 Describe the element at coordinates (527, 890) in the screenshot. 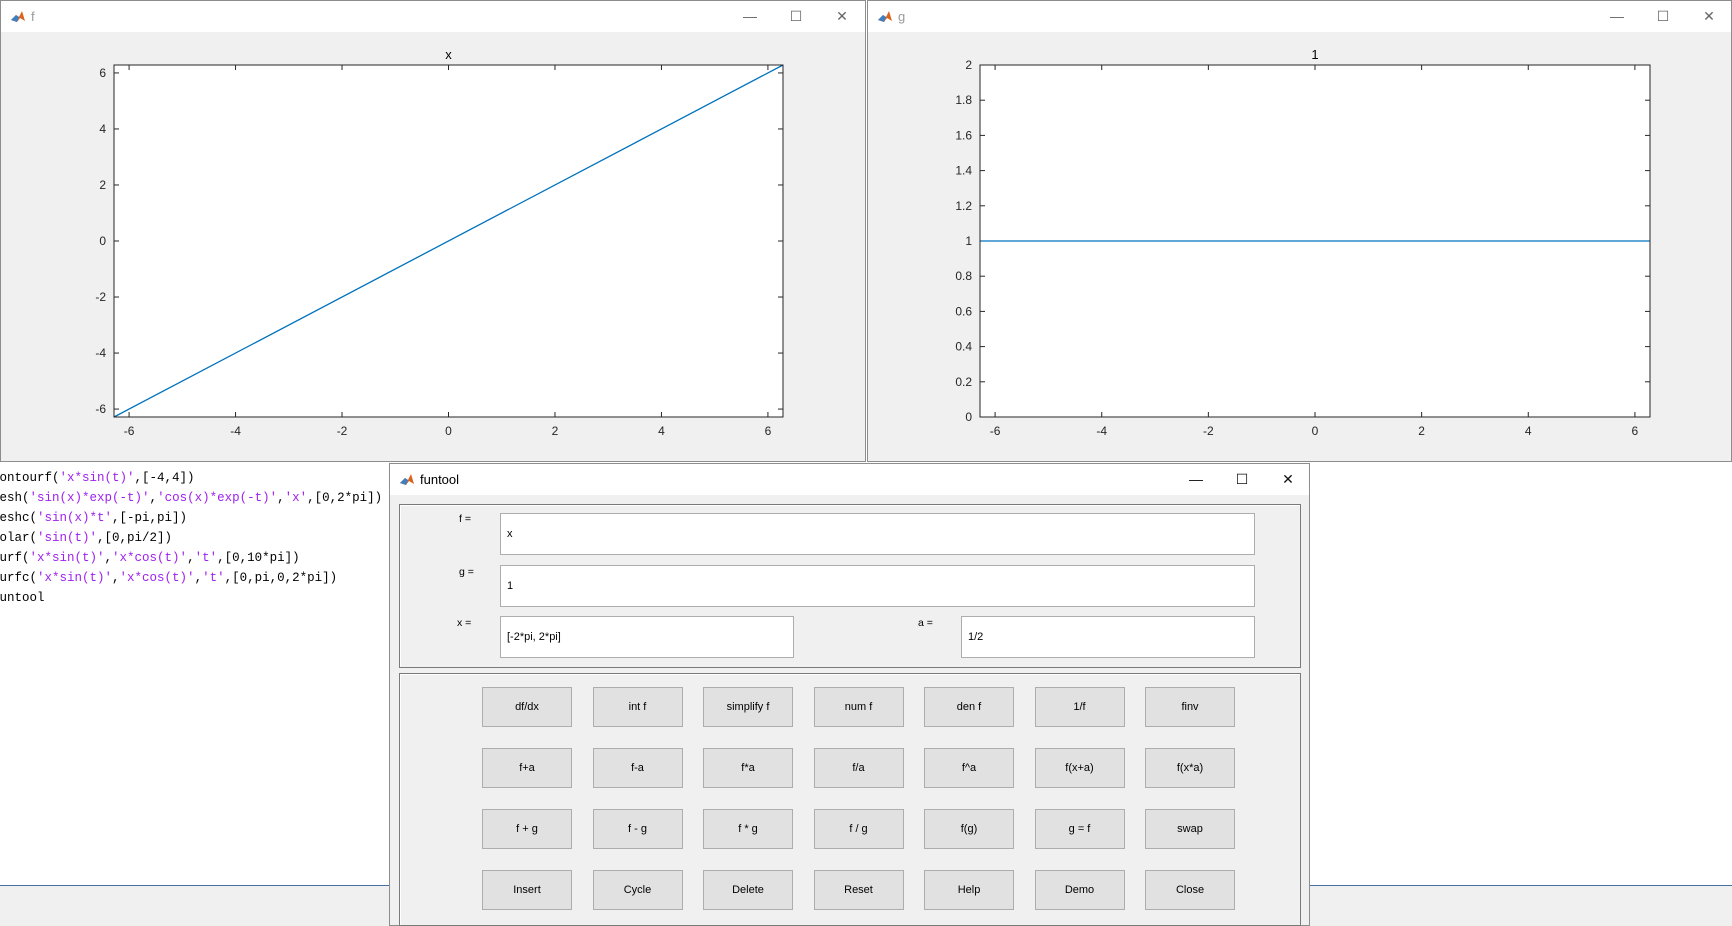

I see `op-button: Insert` at that location.